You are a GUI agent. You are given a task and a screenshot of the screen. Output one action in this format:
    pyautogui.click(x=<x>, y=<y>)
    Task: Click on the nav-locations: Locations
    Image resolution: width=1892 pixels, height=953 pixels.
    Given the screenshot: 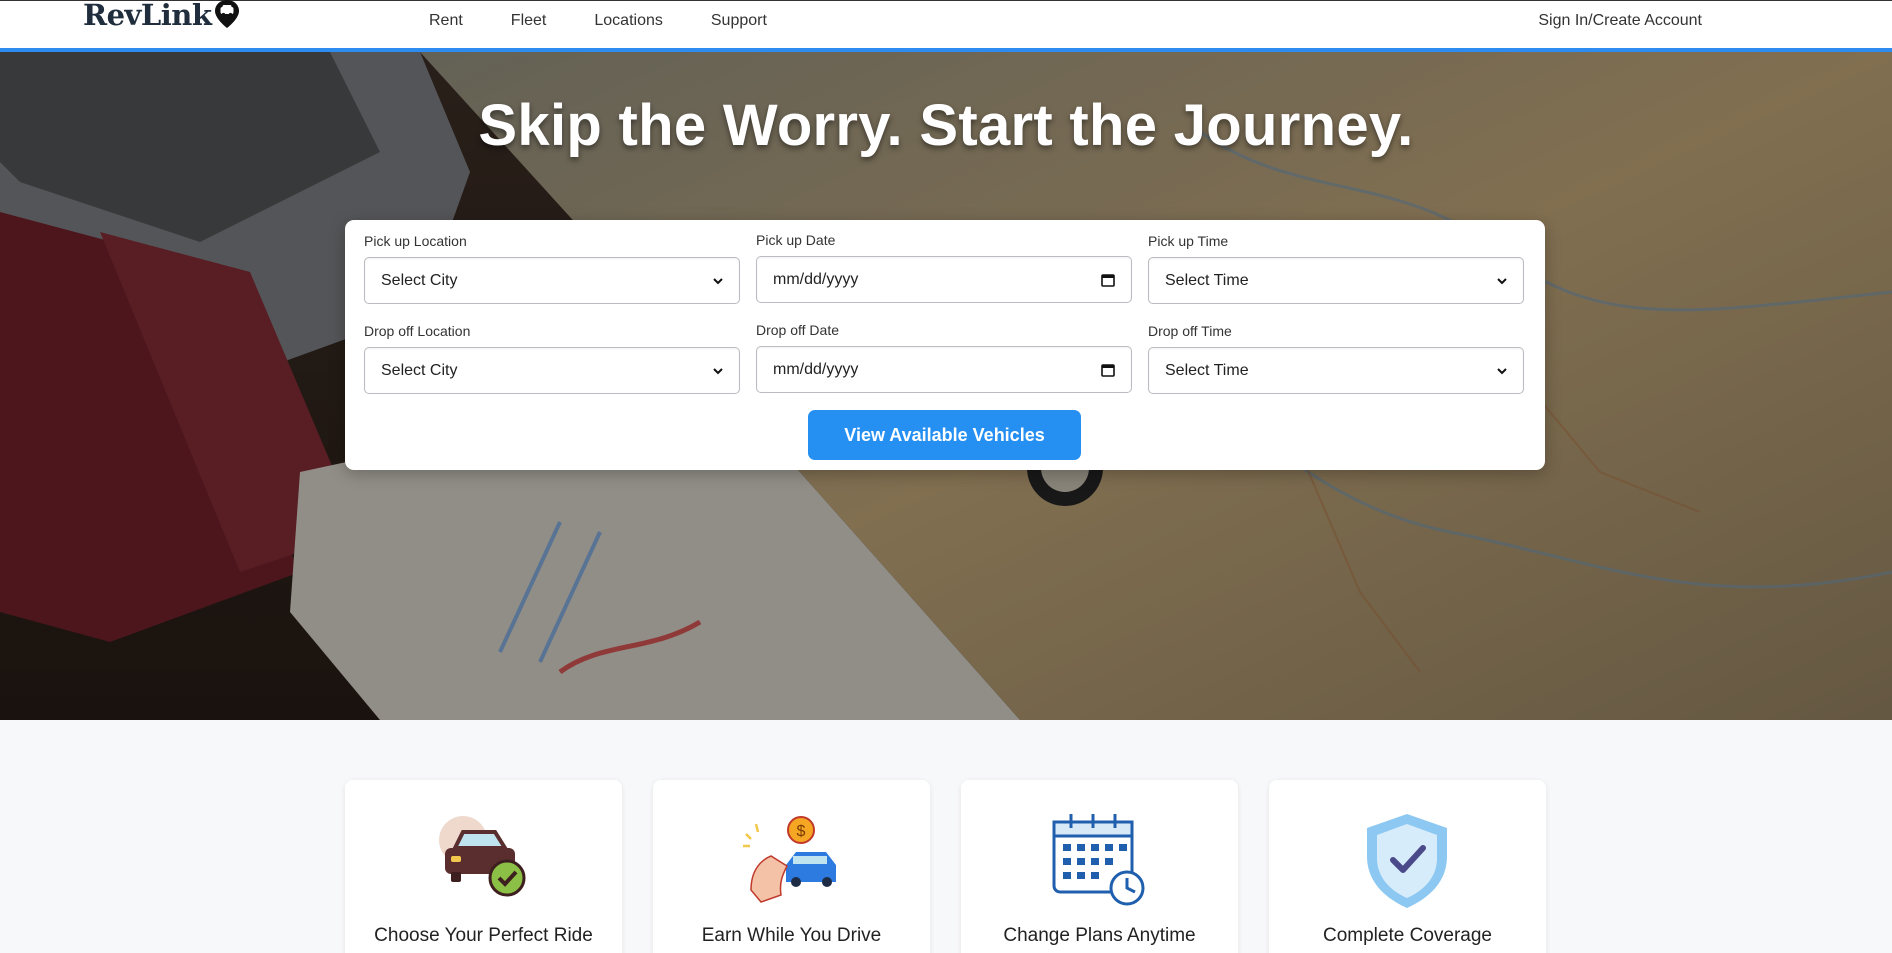 What is the action you would take?
    pyautogui.click(x=628, y=21)
    